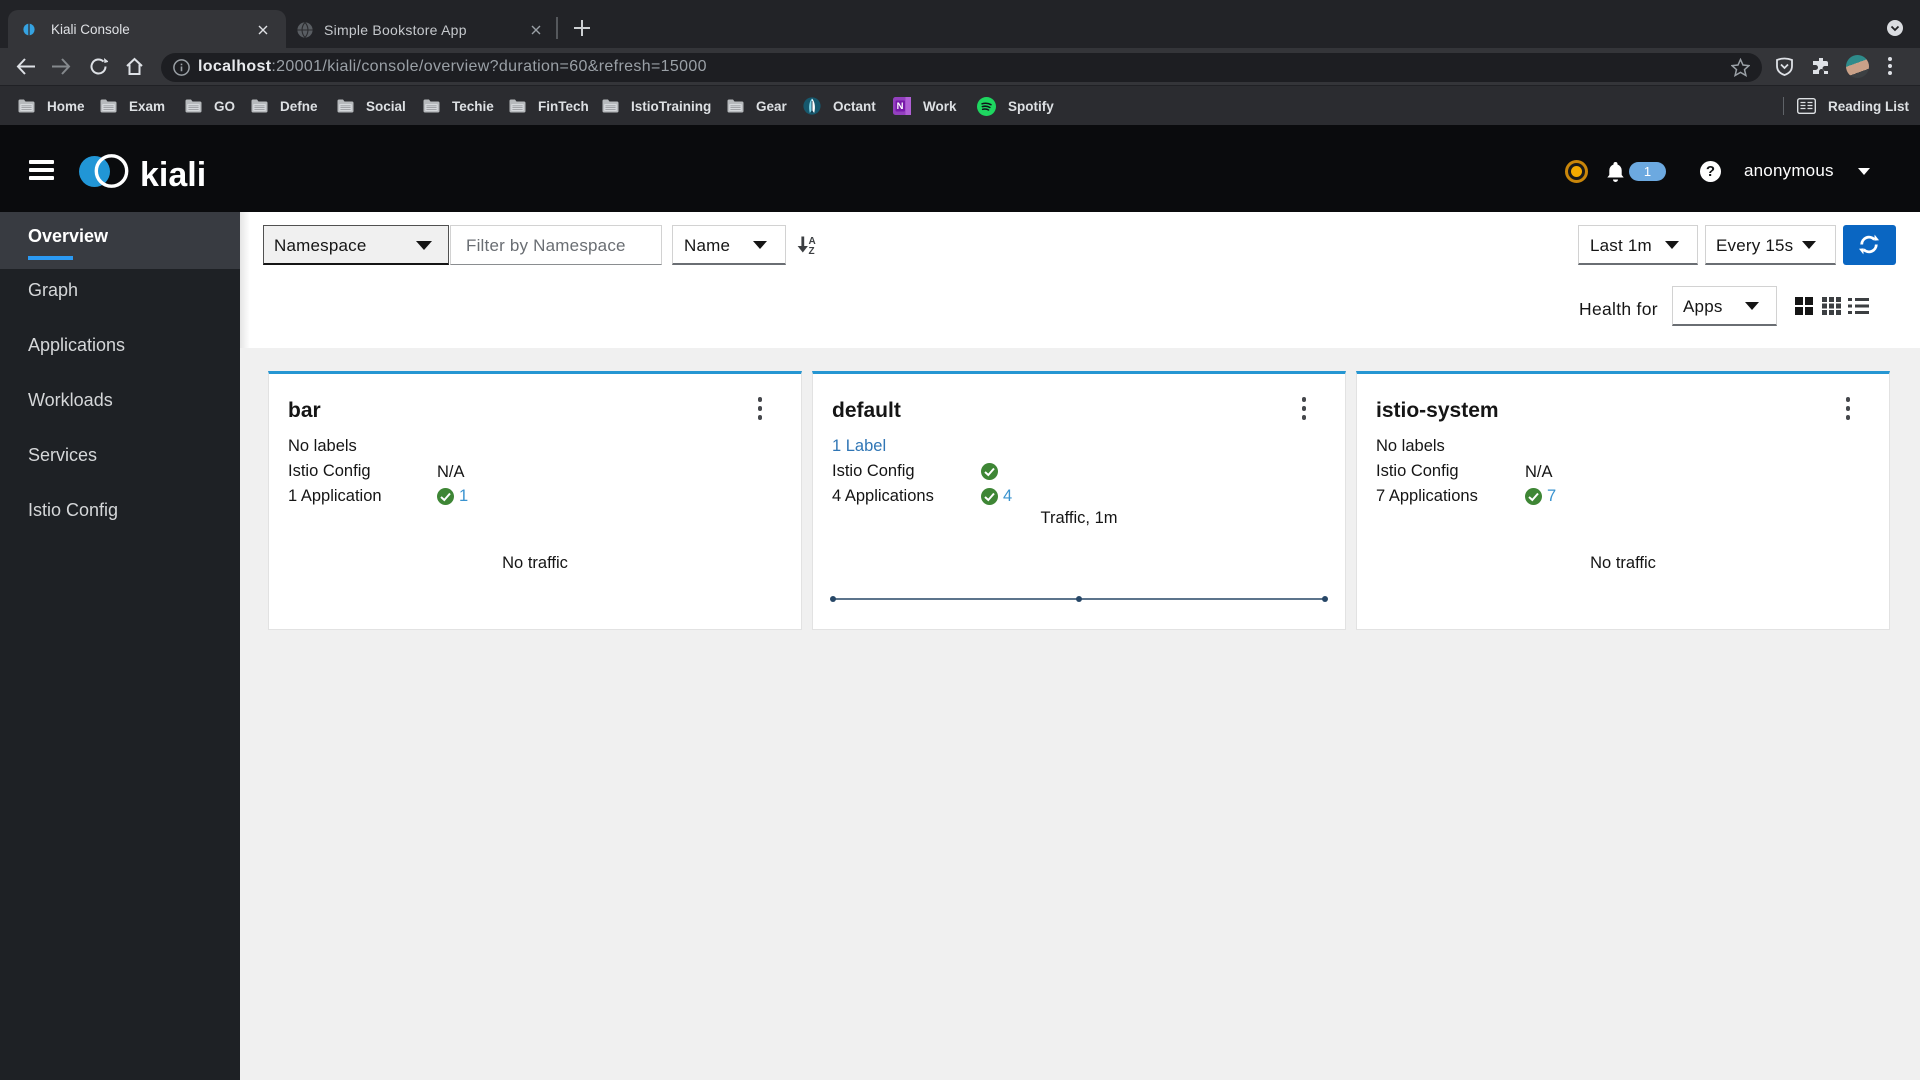 The width and height of the screenshot is (1920, 1080). What do you see at coordinates (812, 250) in the screenshot?
I see `svg-text: Z` at bounding box center [812, 250].